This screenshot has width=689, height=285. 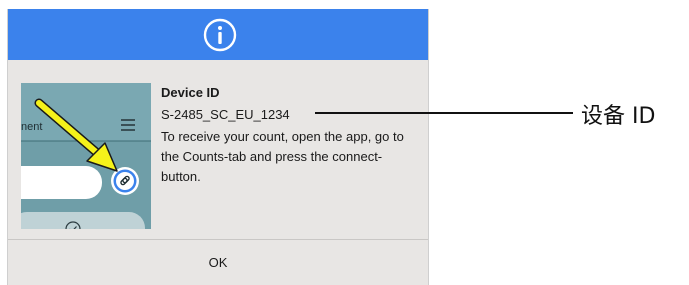 I want to click on partial-header-label: nent, so click(x=31, y=127).